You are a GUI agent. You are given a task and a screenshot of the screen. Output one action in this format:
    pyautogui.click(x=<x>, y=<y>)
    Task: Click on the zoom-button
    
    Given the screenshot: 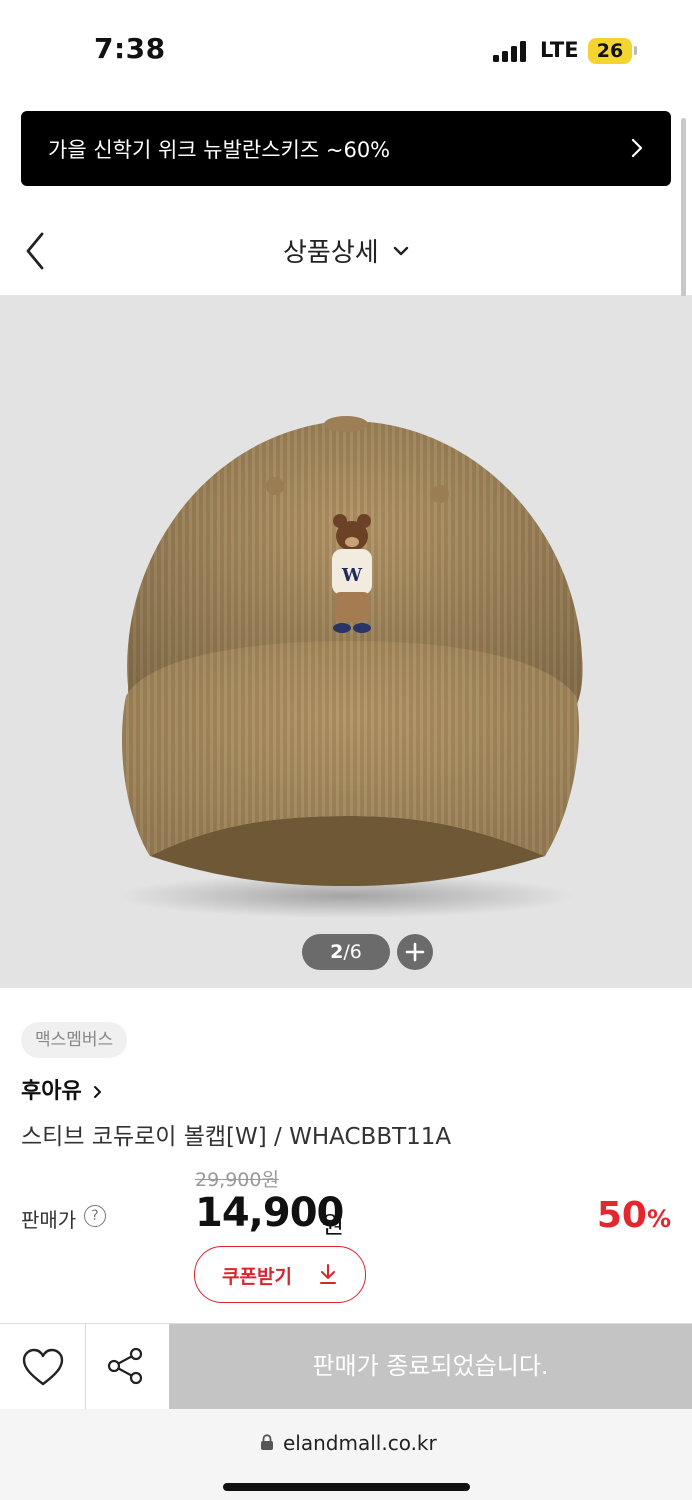 What is the action you would take?
    pyautogui.click(x=415, y=952)
    